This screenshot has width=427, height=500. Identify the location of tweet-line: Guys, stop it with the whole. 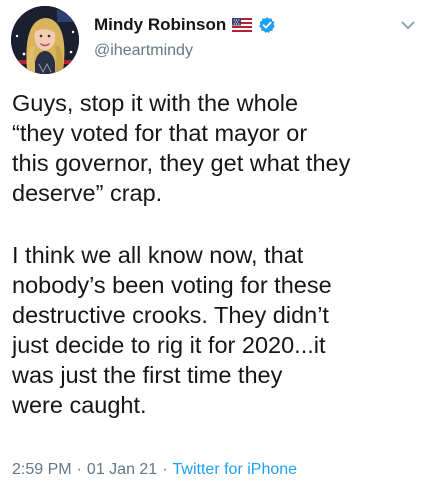
(155, 103).